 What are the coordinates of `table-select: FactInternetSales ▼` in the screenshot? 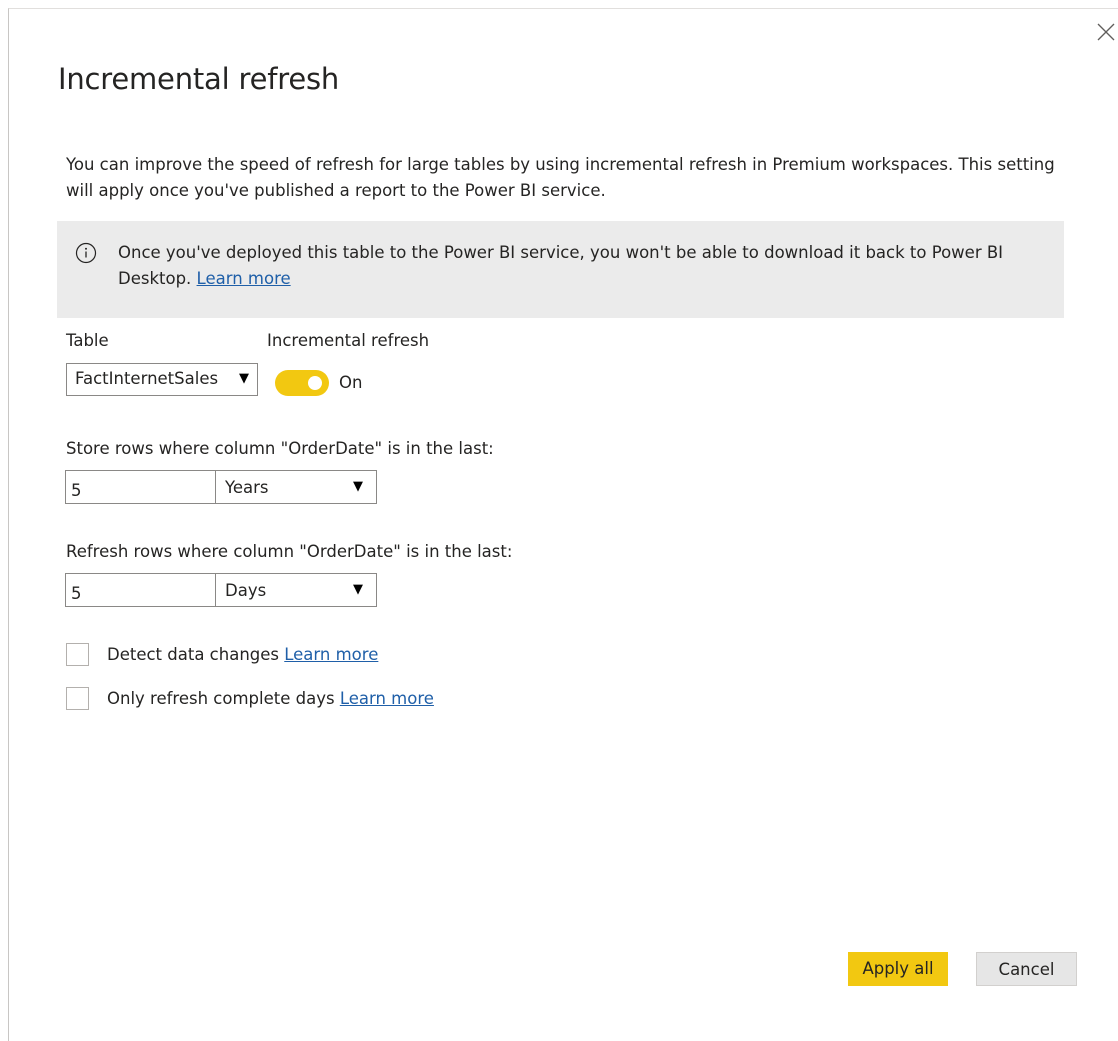 It's located at (162, 379).